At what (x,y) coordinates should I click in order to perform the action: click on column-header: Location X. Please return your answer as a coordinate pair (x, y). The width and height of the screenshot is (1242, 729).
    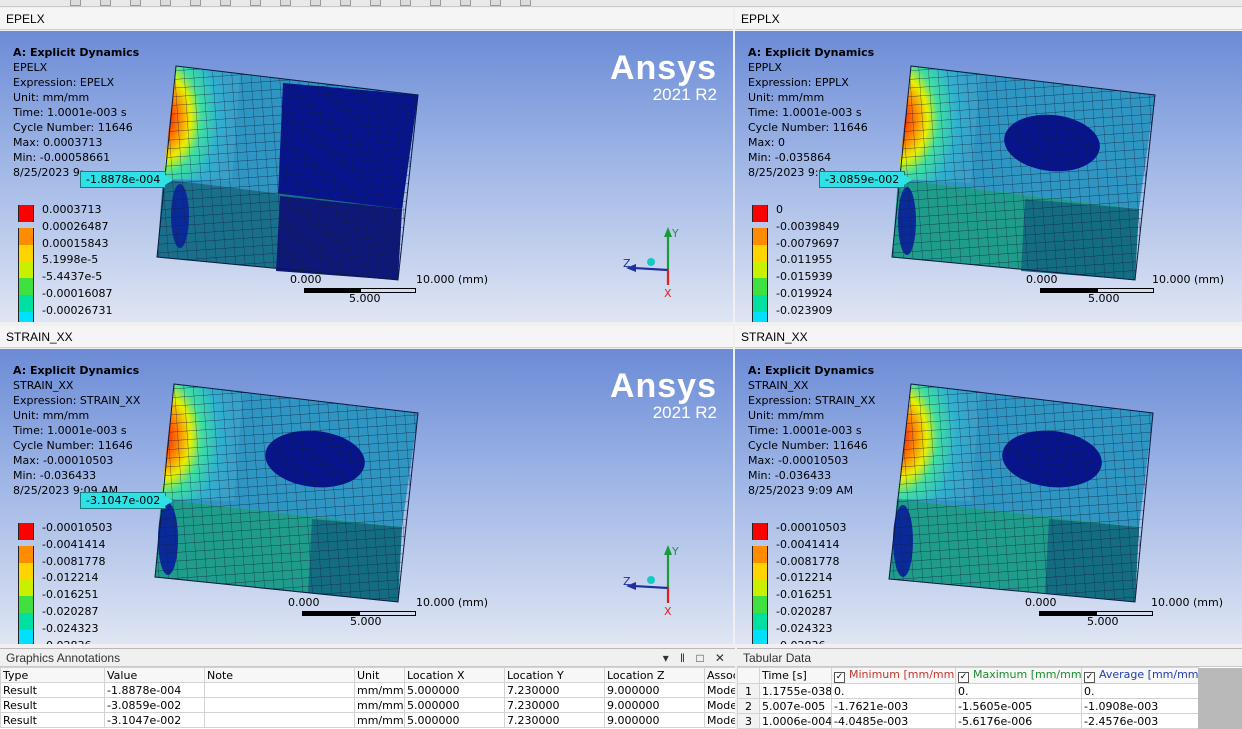
    Looking at the image, I should click on (454, 675).